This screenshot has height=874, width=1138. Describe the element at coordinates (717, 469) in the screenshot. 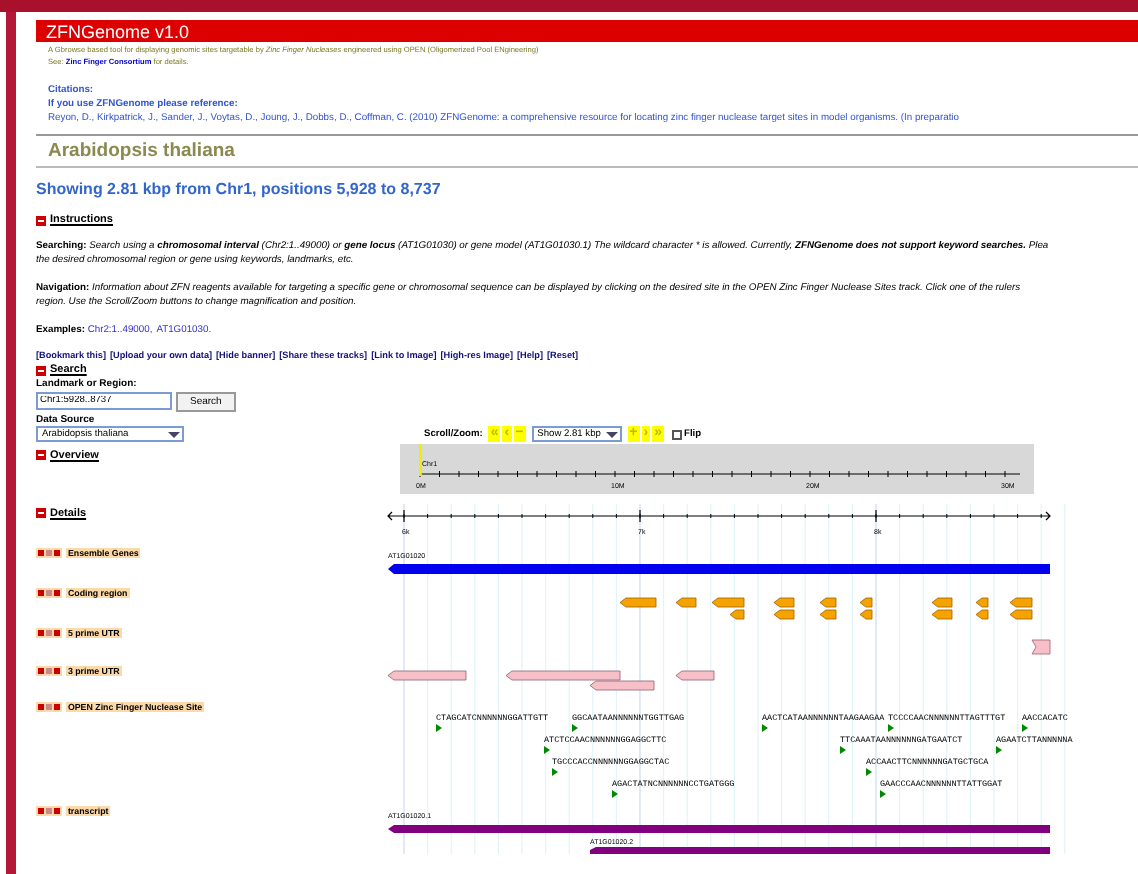

I see `overview-ruler` at that location.